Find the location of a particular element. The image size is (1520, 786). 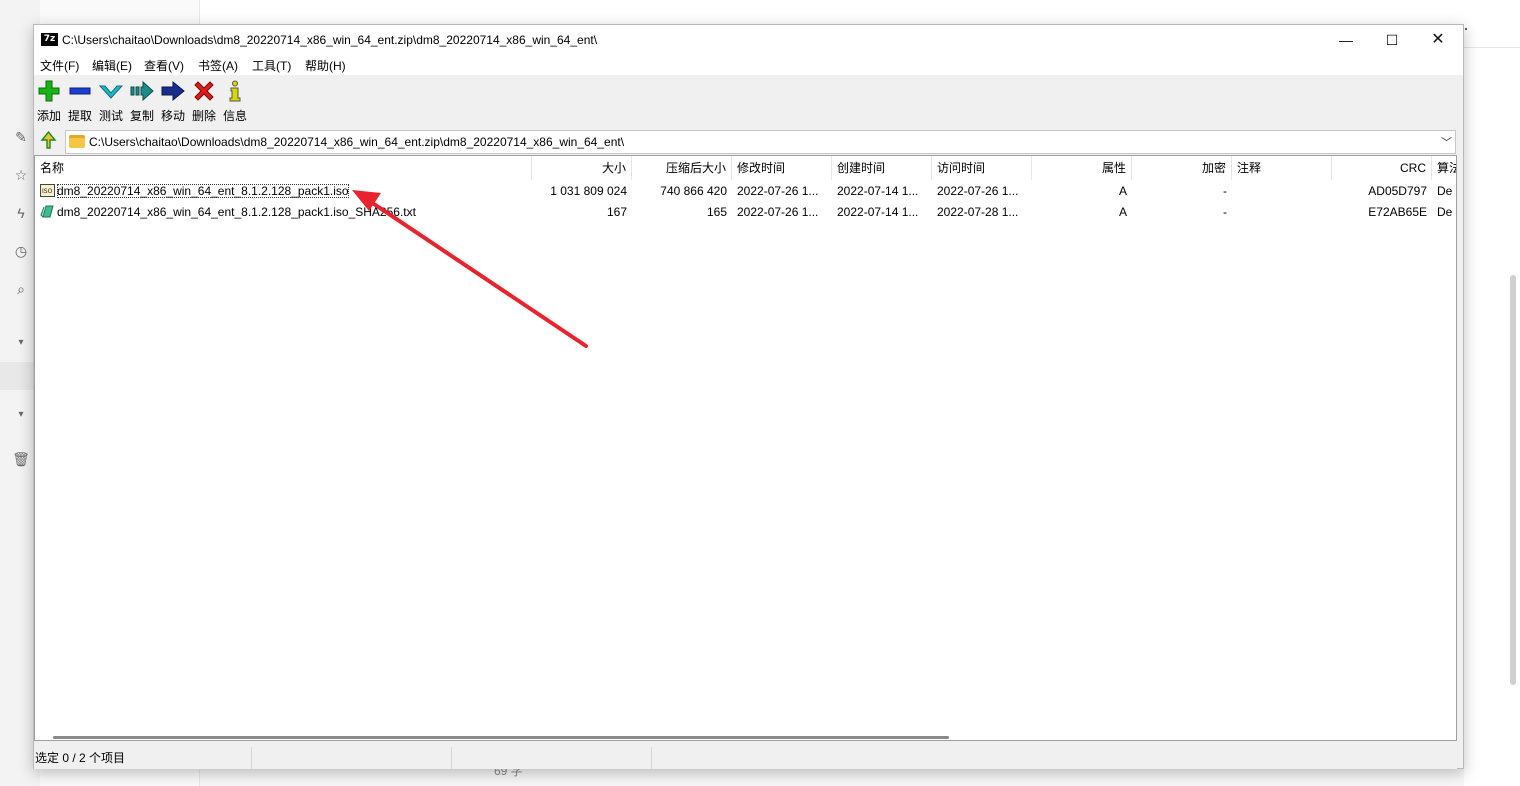

toolbar: 添加 提取 测试 复制 移动 删除 信息 is located at coordinates (748, 100).